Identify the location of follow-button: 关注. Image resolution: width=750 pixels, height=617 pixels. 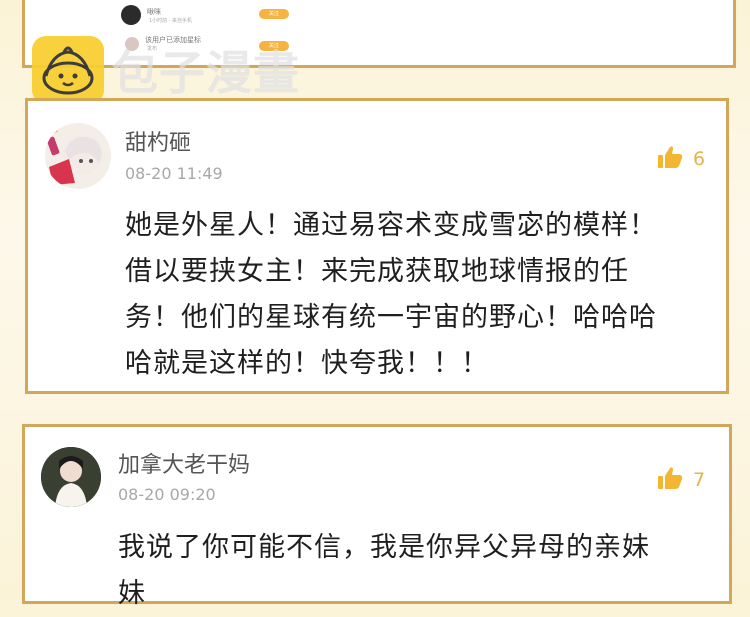
(274, 14).